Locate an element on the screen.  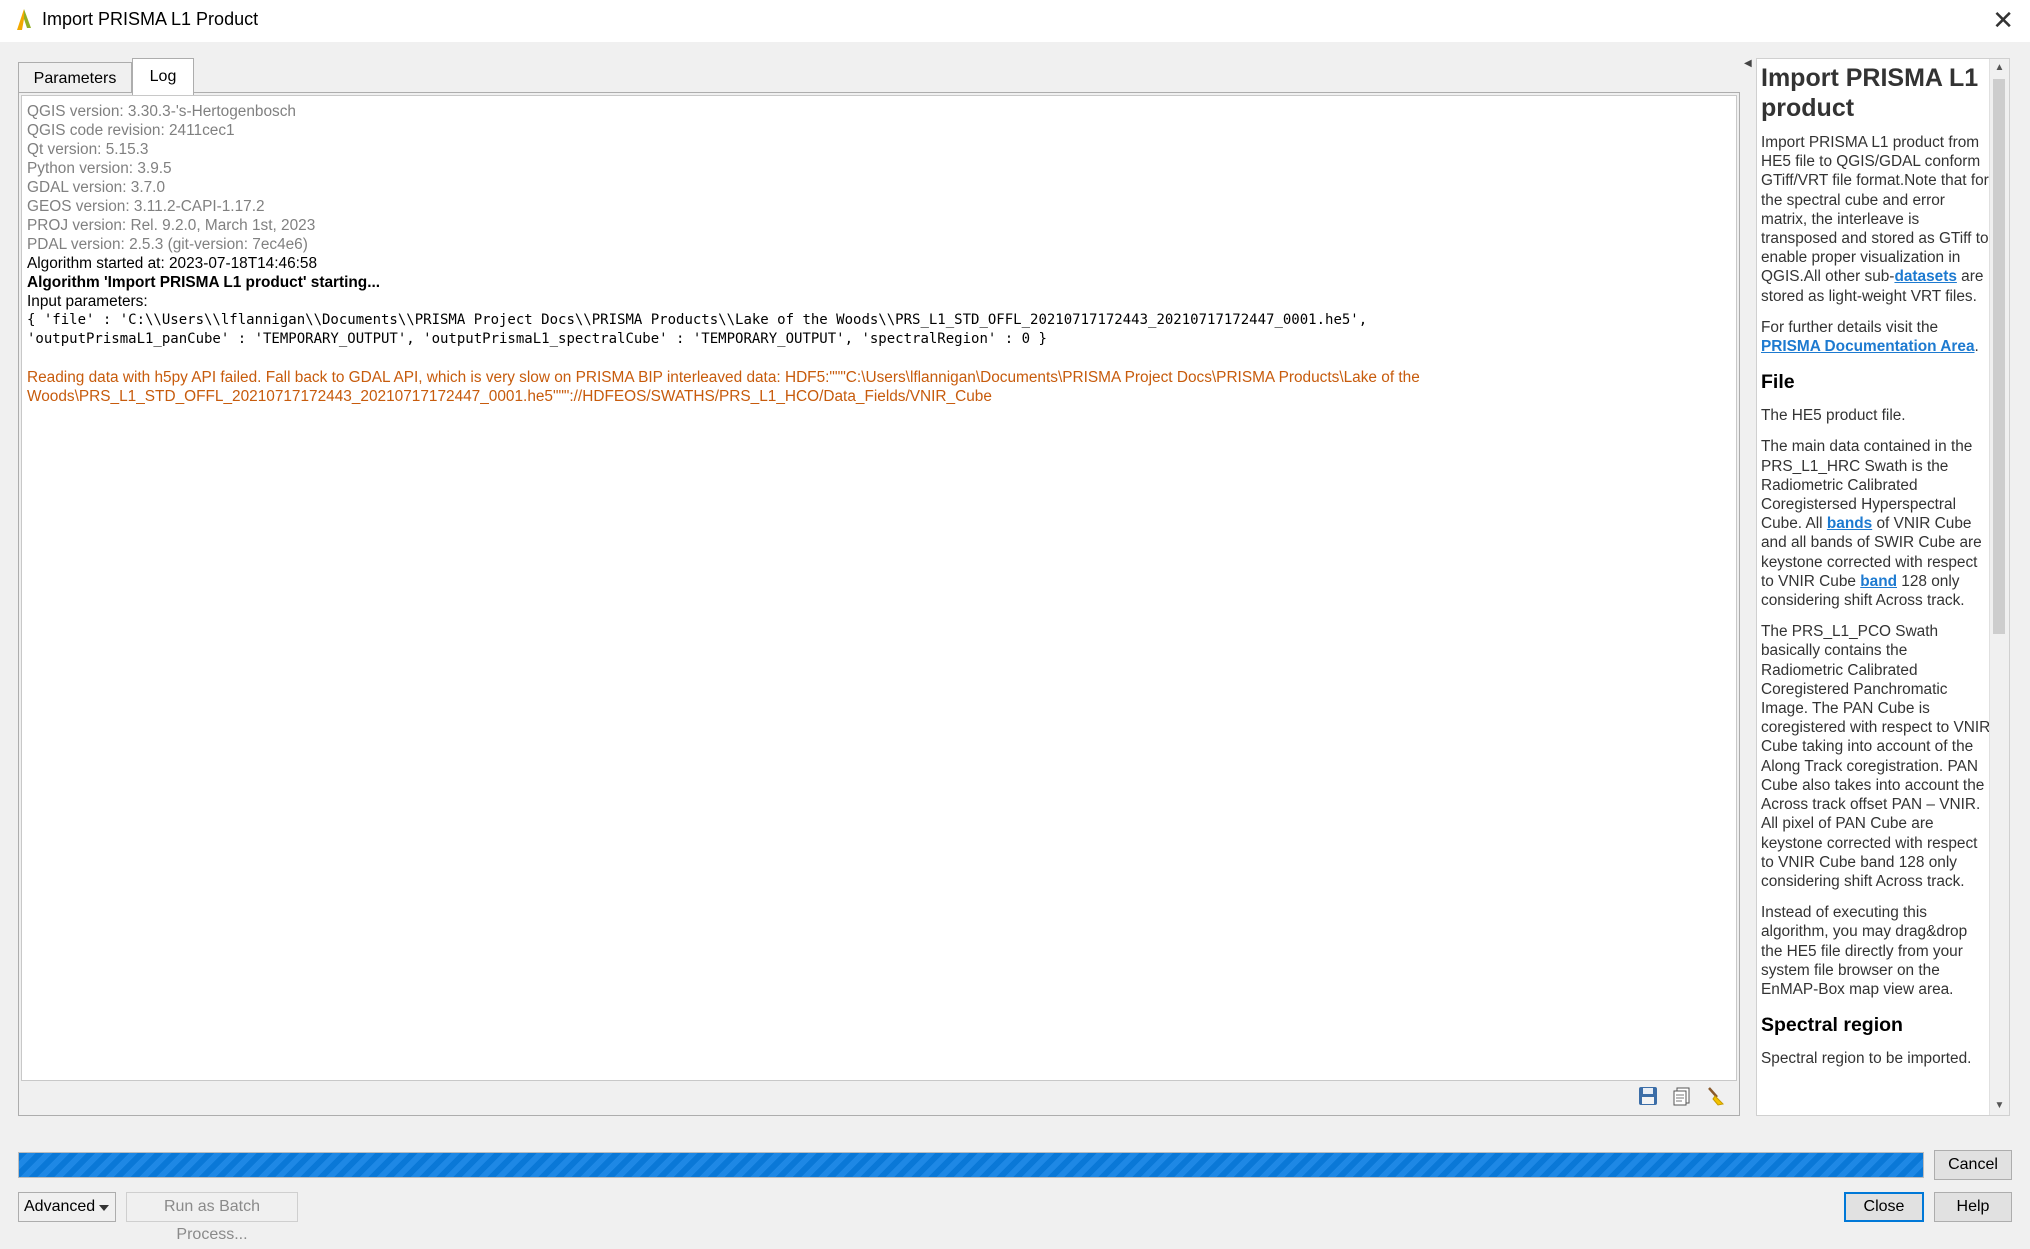
help-scrollbar: ▲ ▼ is located at coordinates (1999, 587).